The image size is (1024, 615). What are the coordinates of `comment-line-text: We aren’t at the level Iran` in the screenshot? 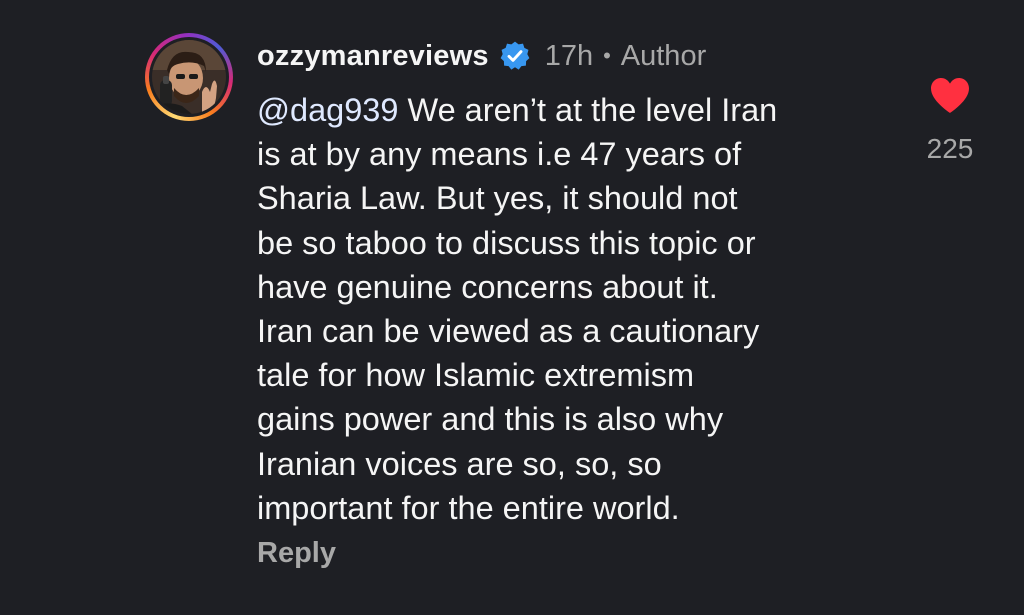 It's located at (588, 110).